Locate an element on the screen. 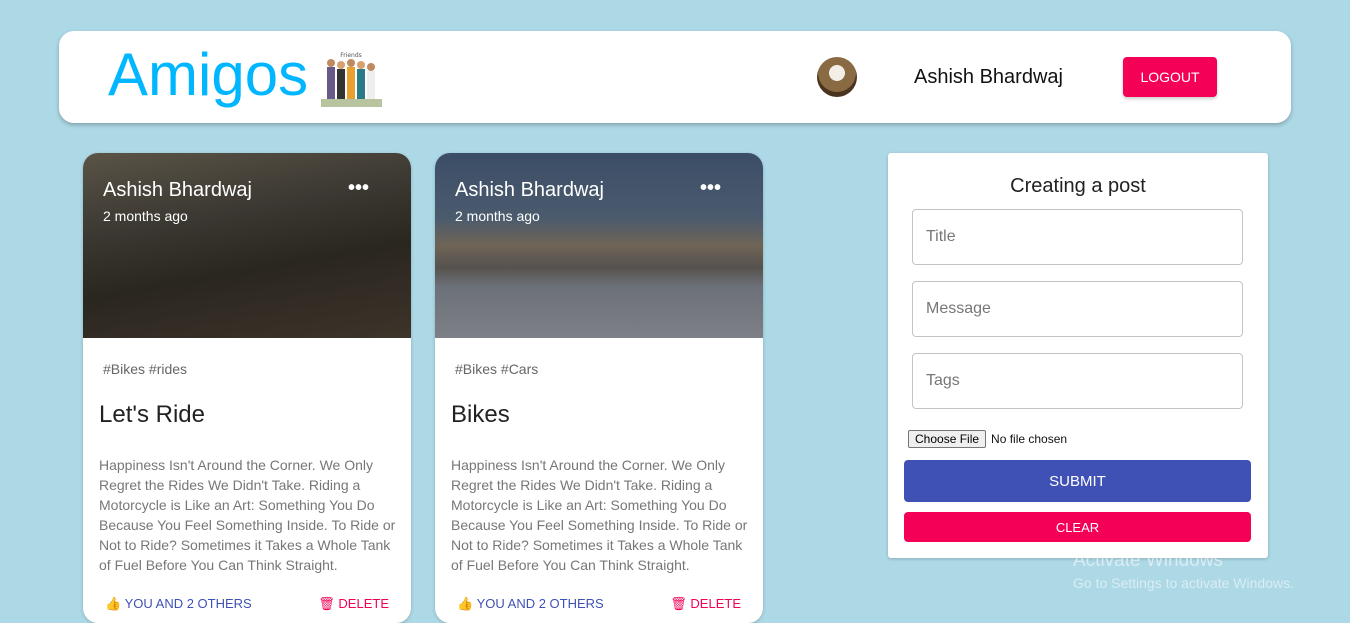  message-input is located at coordinates (1077, 309).